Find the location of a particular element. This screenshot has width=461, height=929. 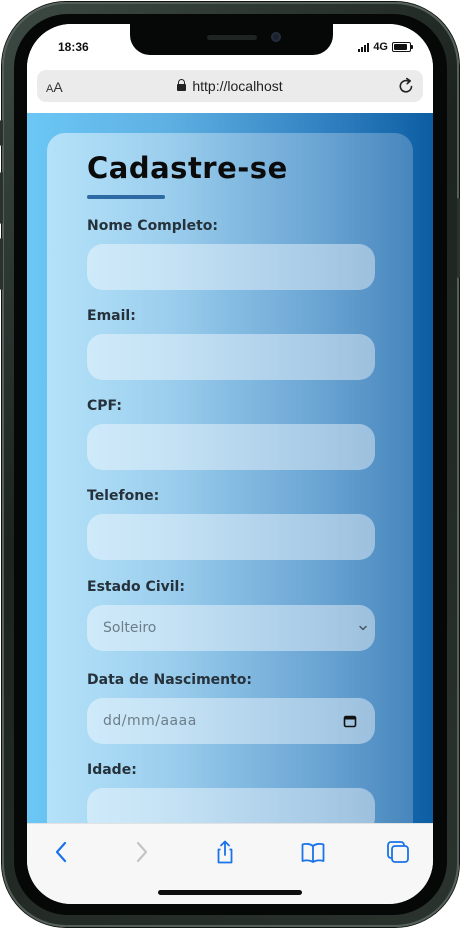

reload-icon is located at coordinates (406, 86).